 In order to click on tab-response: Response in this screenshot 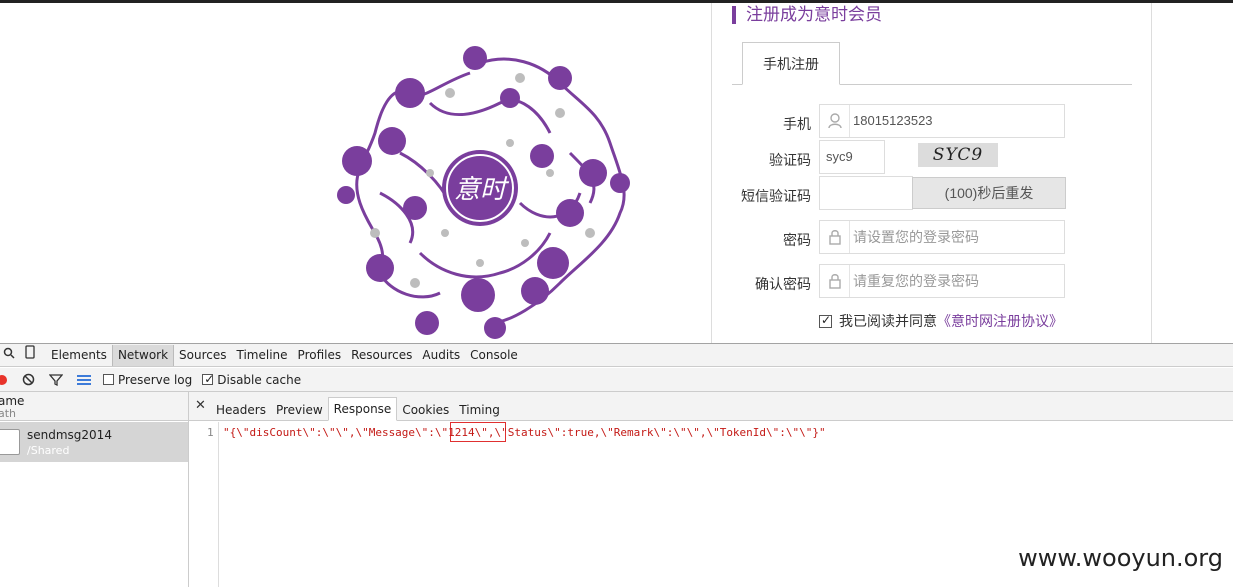, I will do `click(362, 409)`.